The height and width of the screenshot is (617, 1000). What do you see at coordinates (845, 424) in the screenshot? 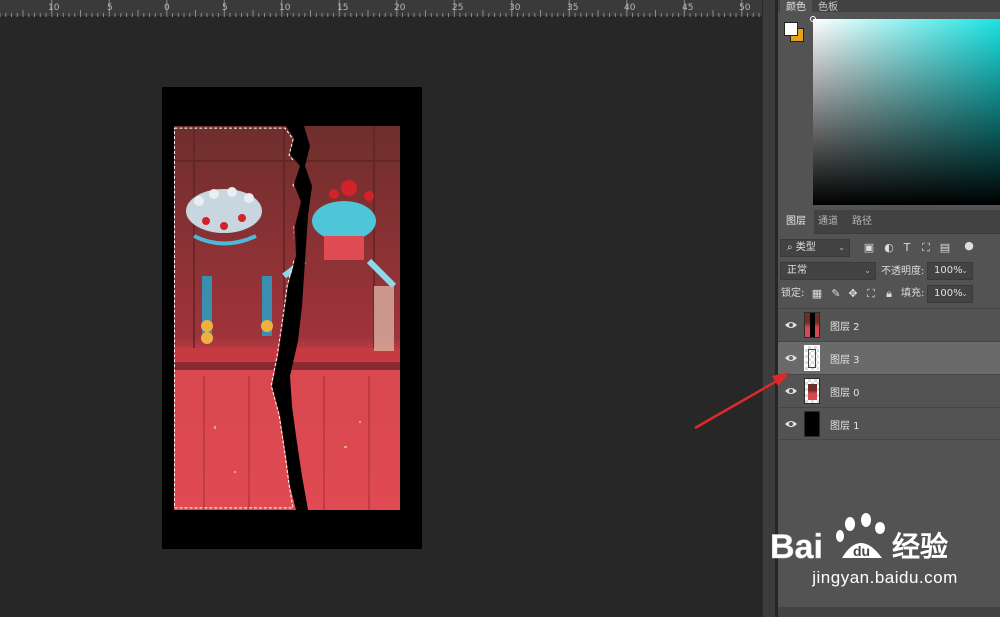
I see `layer-name: 图层 1` at bounding box center [845, 424].